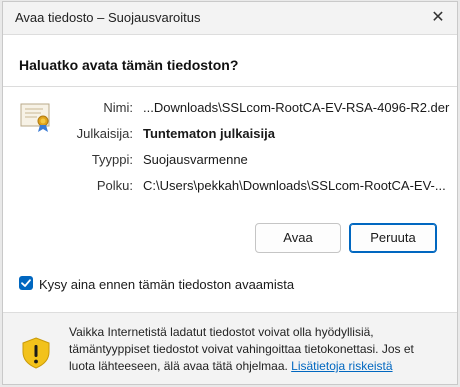 The width and height of the screenshot is (460, 387). I want to click on always-ask-checkbox, so click(26, 283).